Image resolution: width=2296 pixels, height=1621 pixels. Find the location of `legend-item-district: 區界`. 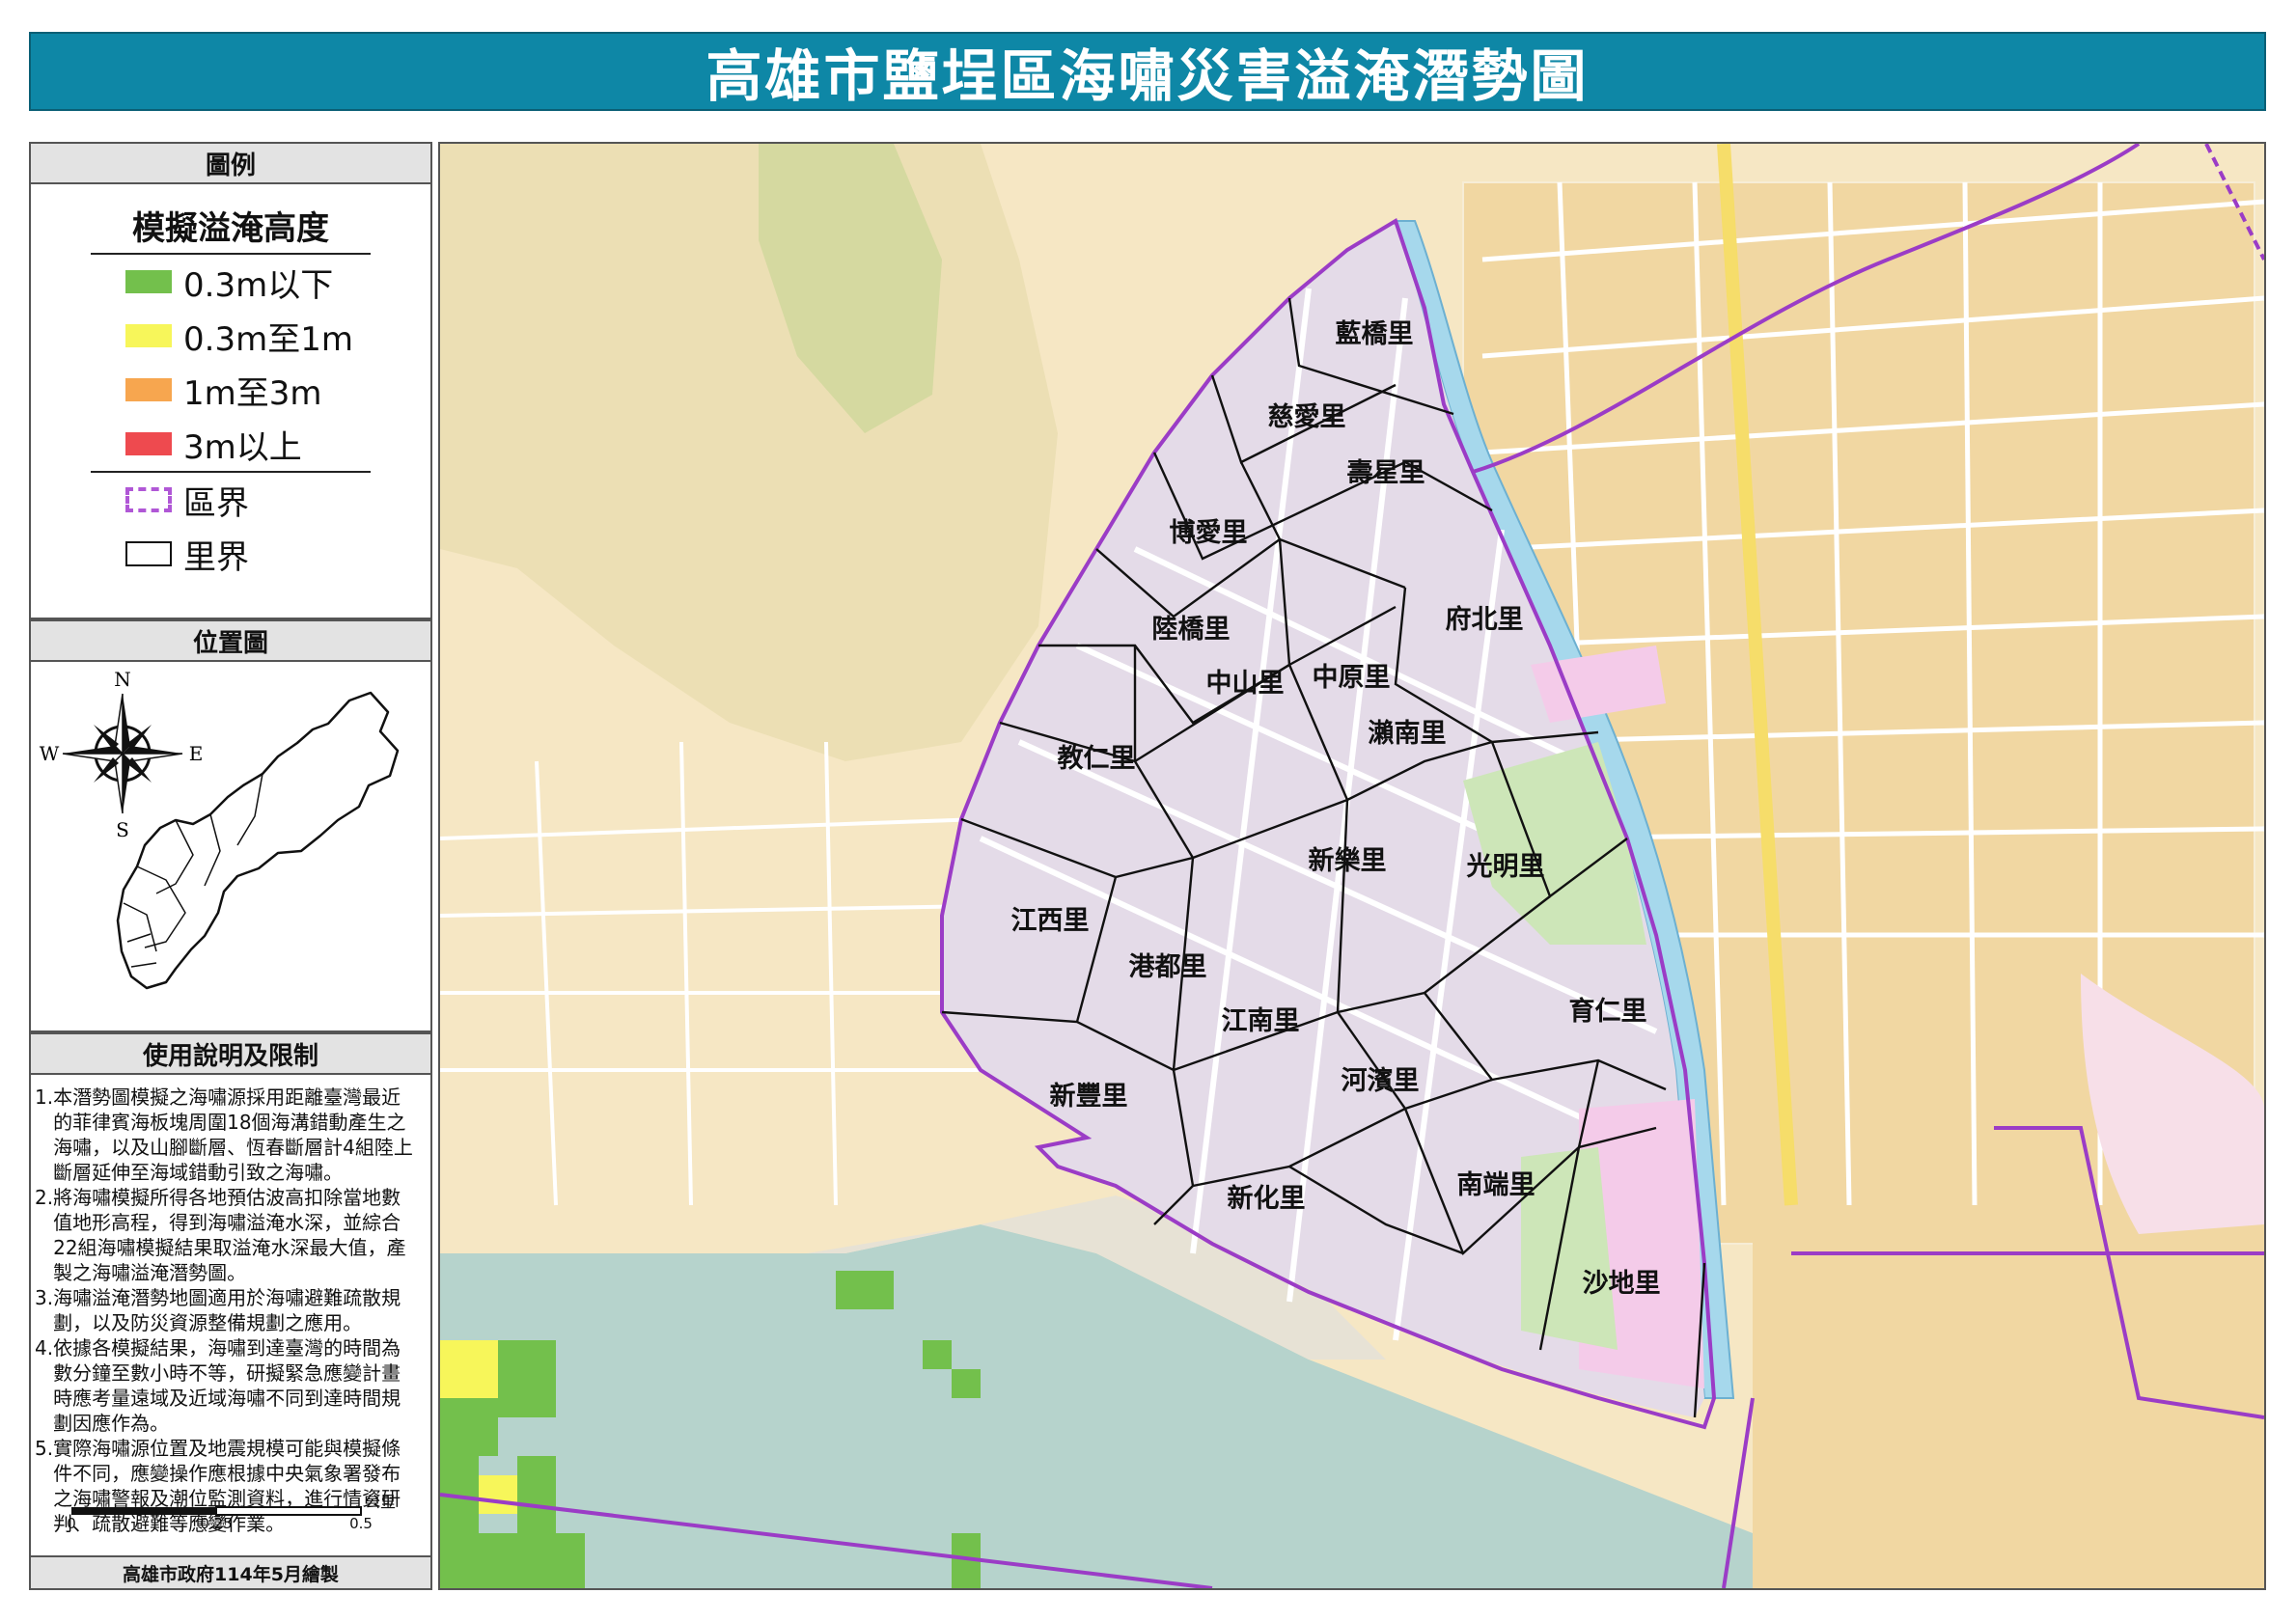

legend-item-district: 區界 is located at coordinates (230, 500).